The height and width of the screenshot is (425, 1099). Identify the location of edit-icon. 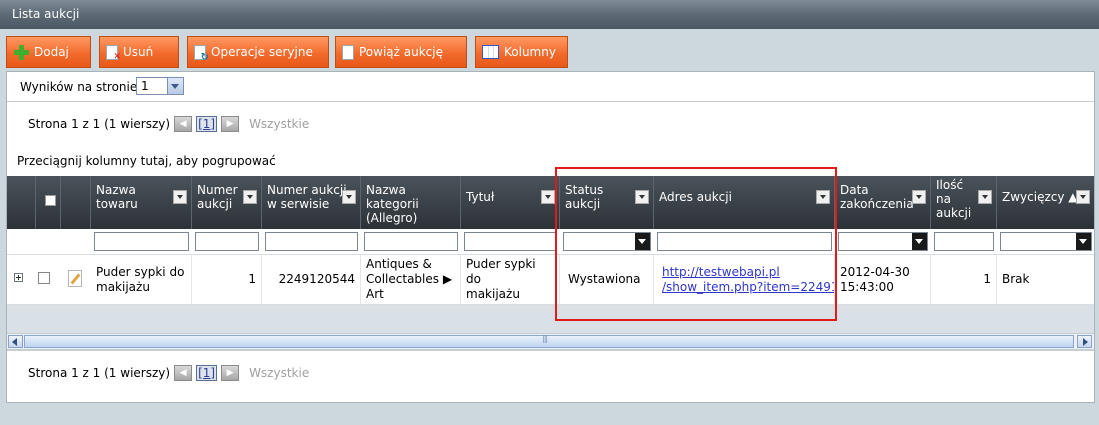
(75, 278).